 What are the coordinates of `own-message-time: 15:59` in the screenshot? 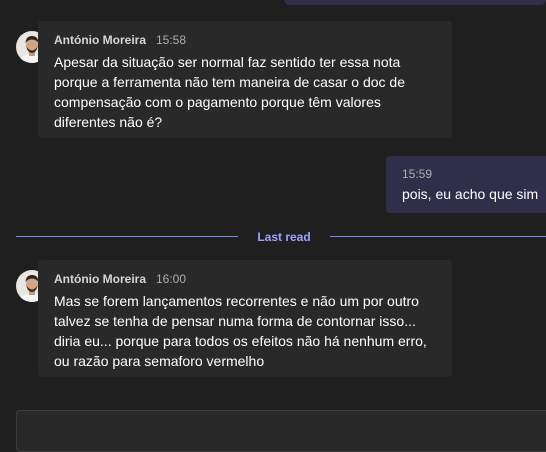 It's located at (417, 174).